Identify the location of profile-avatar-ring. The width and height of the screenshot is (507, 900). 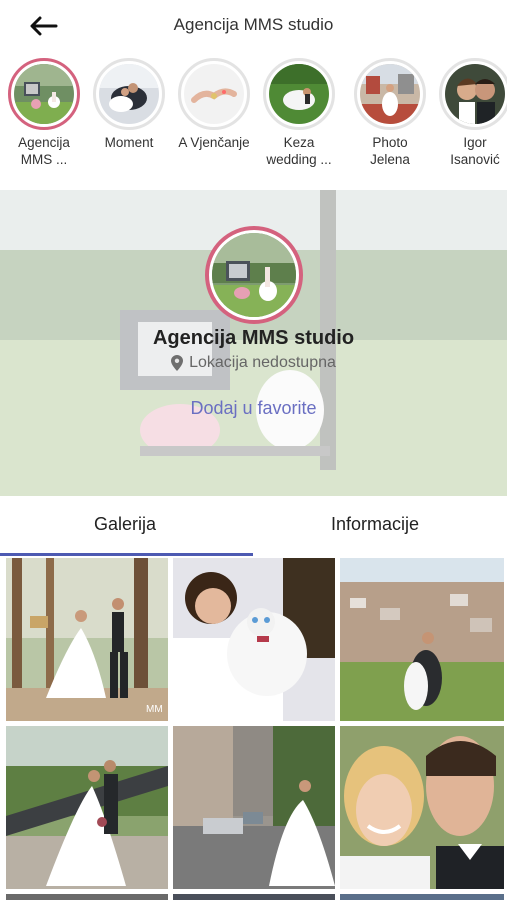
(254, 275).